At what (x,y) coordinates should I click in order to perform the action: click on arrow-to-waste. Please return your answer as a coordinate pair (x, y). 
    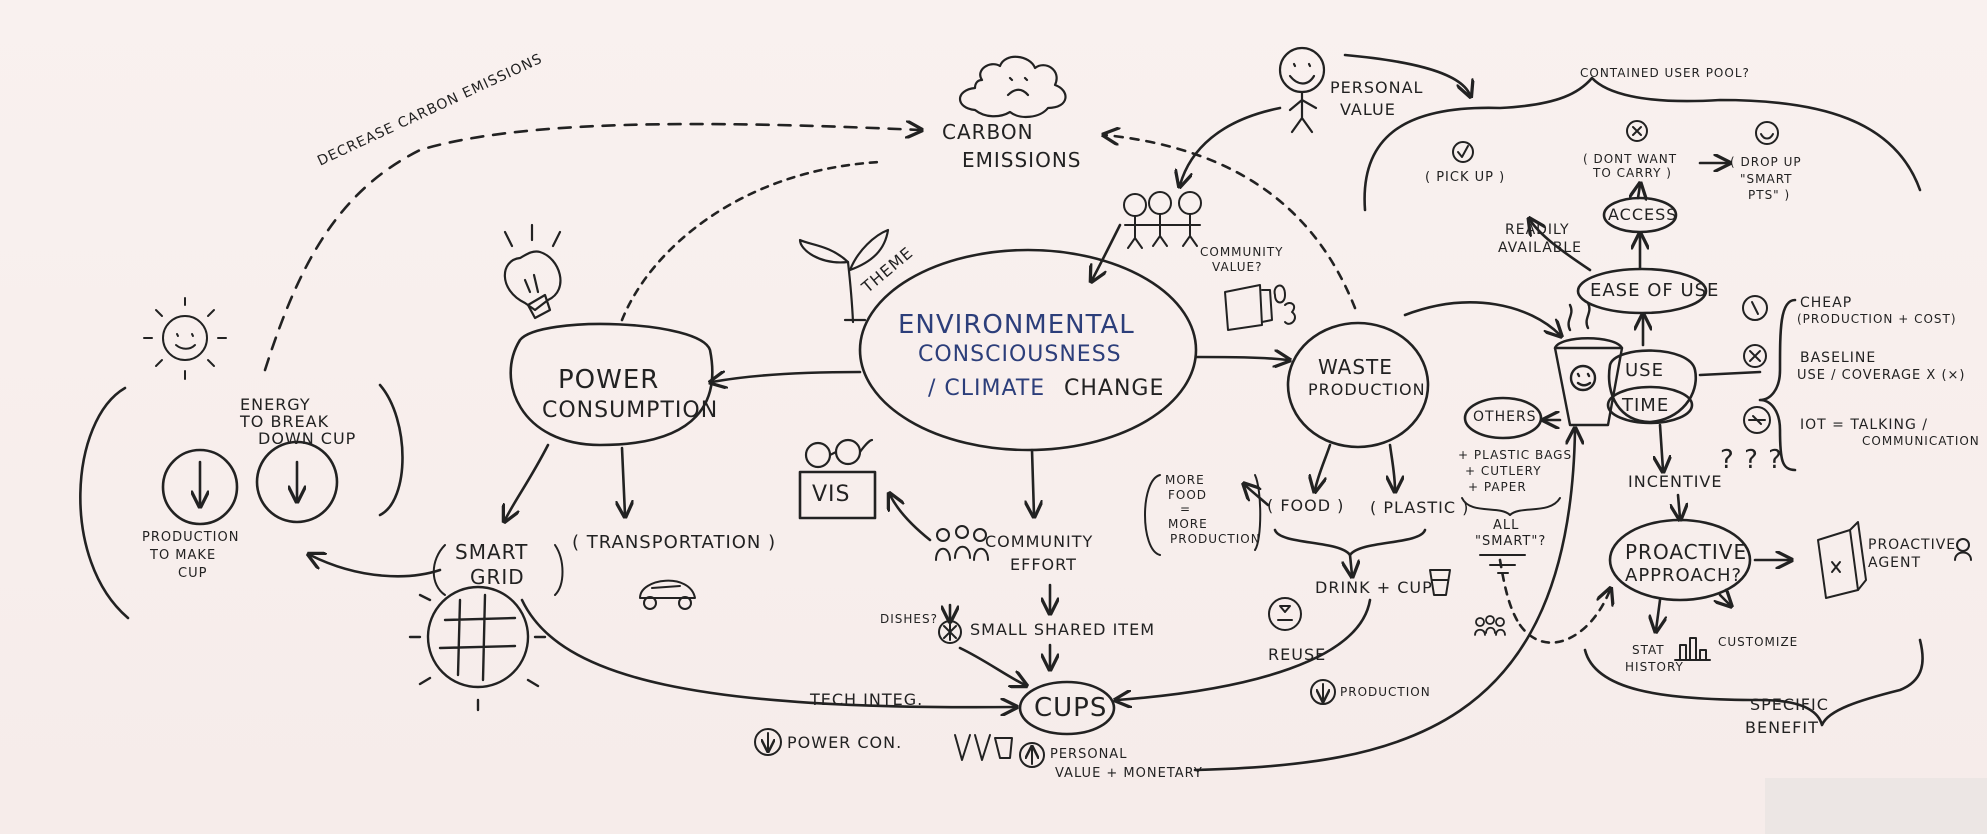
    Looking at the image, I should click on (1241, 358).